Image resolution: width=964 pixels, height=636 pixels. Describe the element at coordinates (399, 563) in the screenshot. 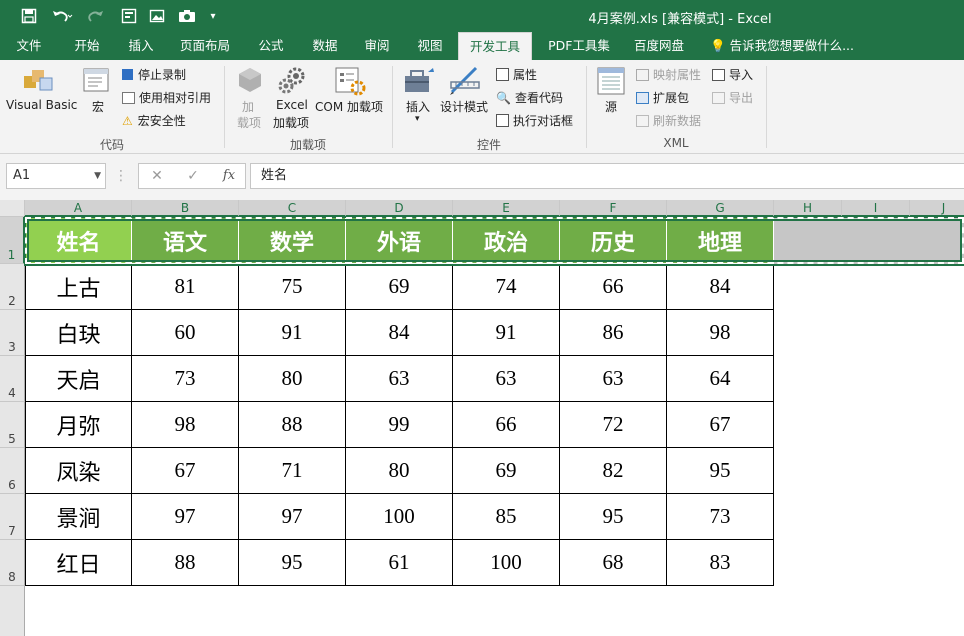

I see `score-cell: 61` at that location.